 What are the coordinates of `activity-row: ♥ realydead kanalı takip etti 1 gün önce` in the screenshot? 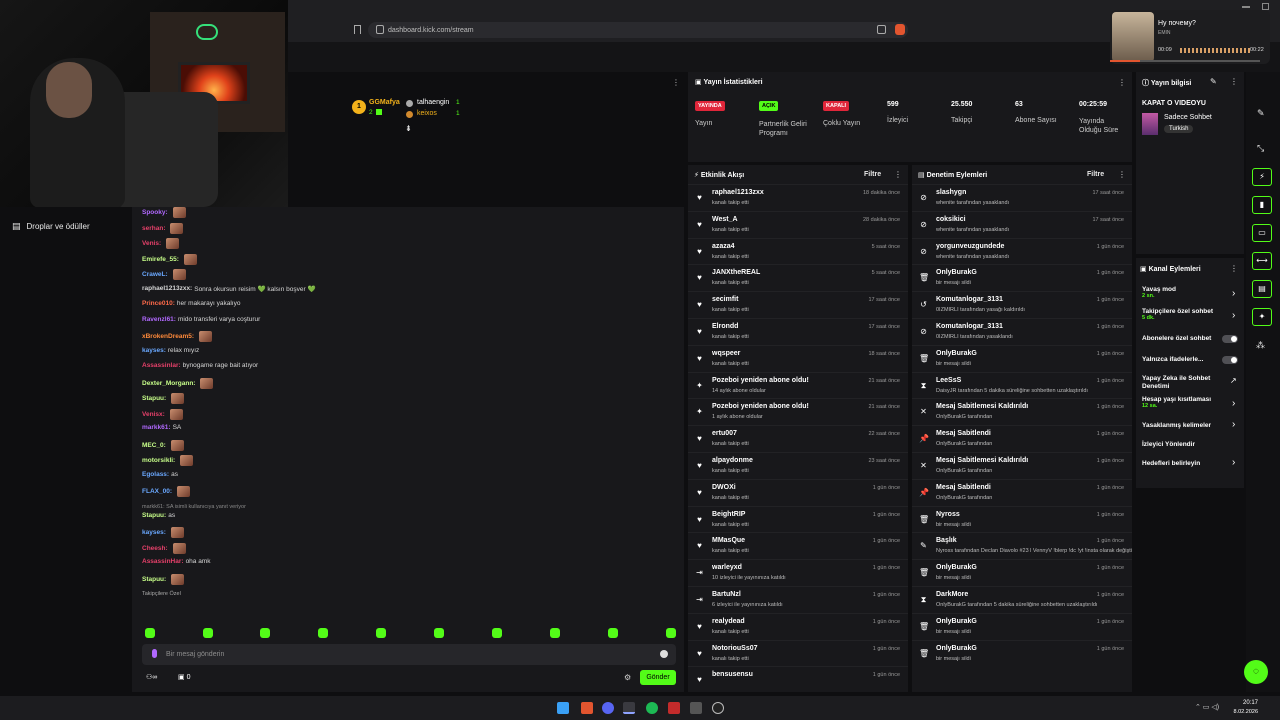 It's located at (798, 625).